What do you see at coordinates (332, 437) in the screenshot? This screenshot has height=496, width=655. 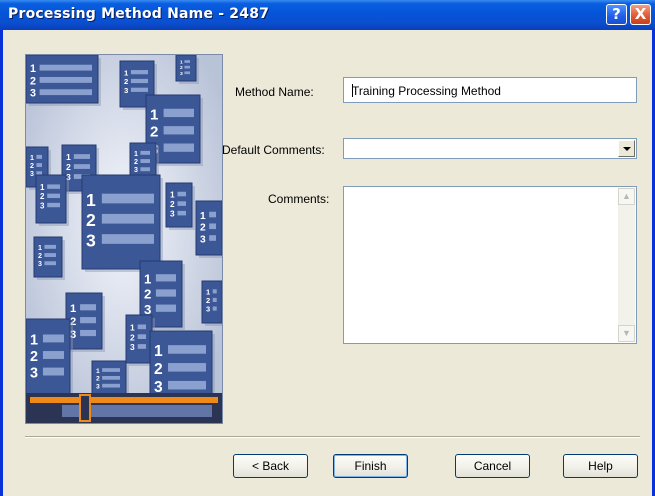 I see `button-separator` at bounding box center [332, 437].